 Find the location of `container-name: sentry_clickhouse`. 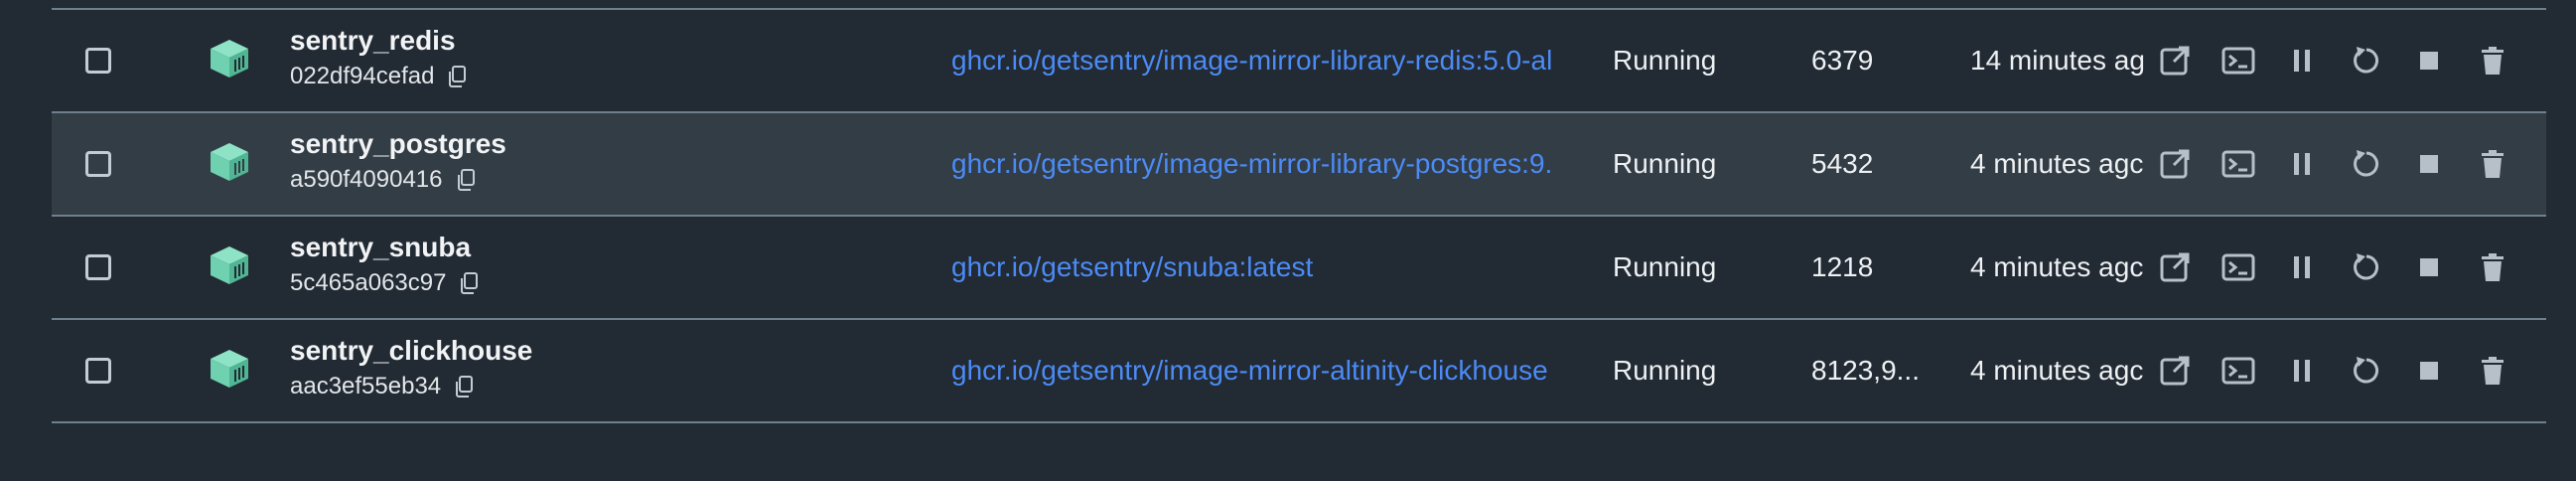

container-name: sentry_clickhouse is located at coordinates (411, 351).